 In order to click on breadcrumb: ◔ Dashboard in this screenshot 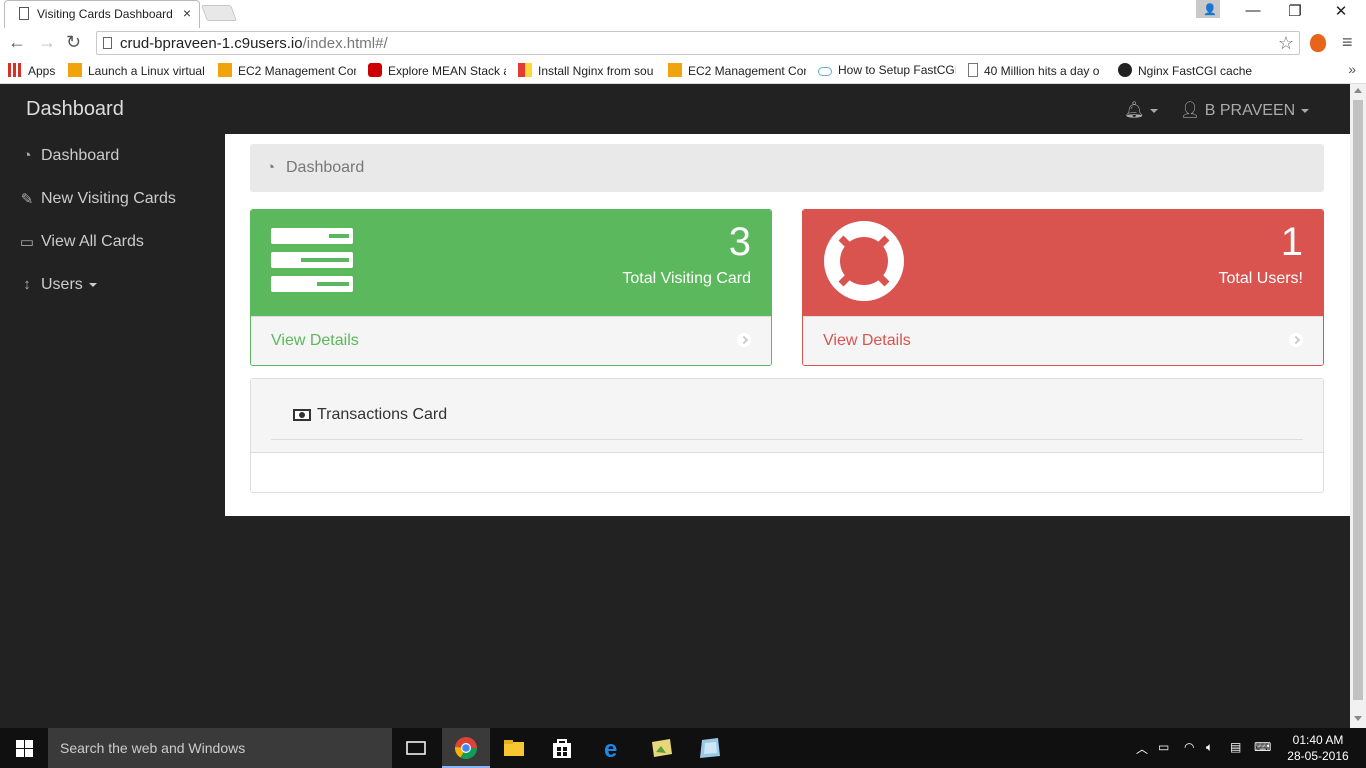, I will do `click(787, 168)`.